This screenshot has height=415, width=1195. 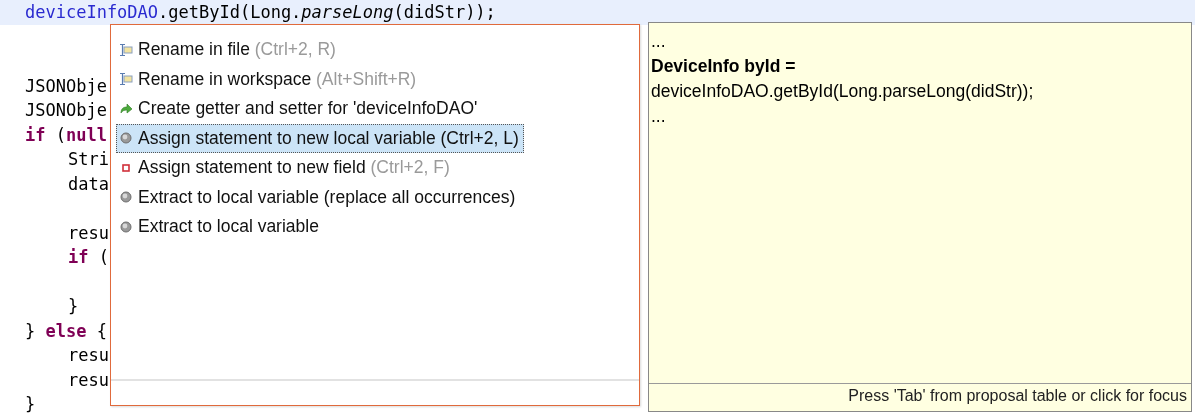 What do you see at coordinates (220, 227) in the screenshot?
I see `proposal-item: Extract to local variable` at bounding box center [220, 227].